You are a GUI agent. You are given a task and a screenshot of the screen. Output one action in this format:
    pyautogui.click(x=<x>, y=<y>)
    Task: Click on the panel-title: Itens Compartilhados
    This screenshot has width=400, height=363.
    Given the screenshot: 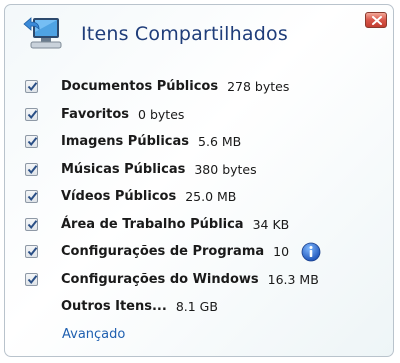 What is the action you would take?
    pyautogui.click(x=184, y=34)
    